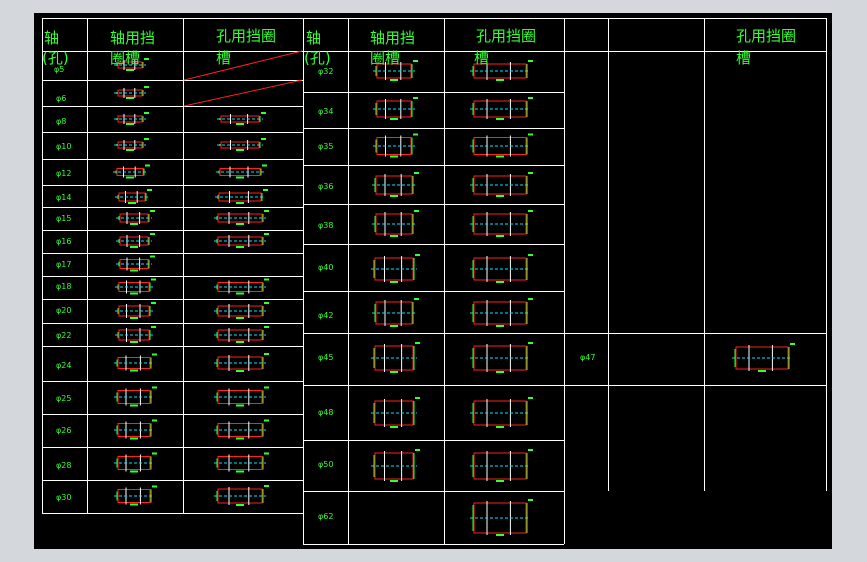 The width and height of the screenshot is (867, 562). Describe the element at coordinates (392, 38) in the screenshot. I see `t2-header-shaft-groove: 轴用挡` at that location.